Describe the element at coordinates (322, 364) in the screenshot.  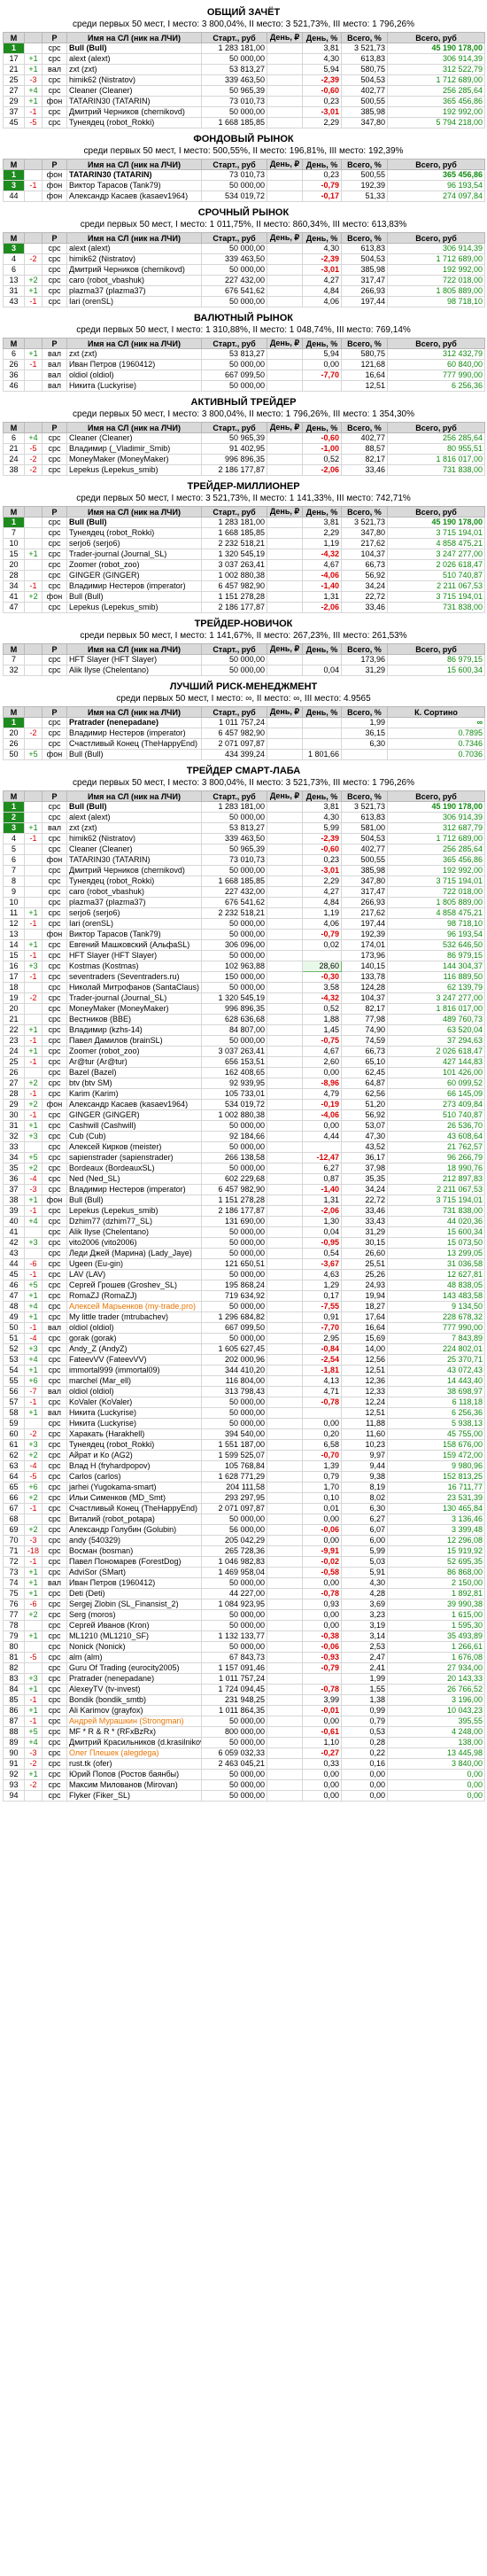
I see `day-percent: 0,00` at that location.